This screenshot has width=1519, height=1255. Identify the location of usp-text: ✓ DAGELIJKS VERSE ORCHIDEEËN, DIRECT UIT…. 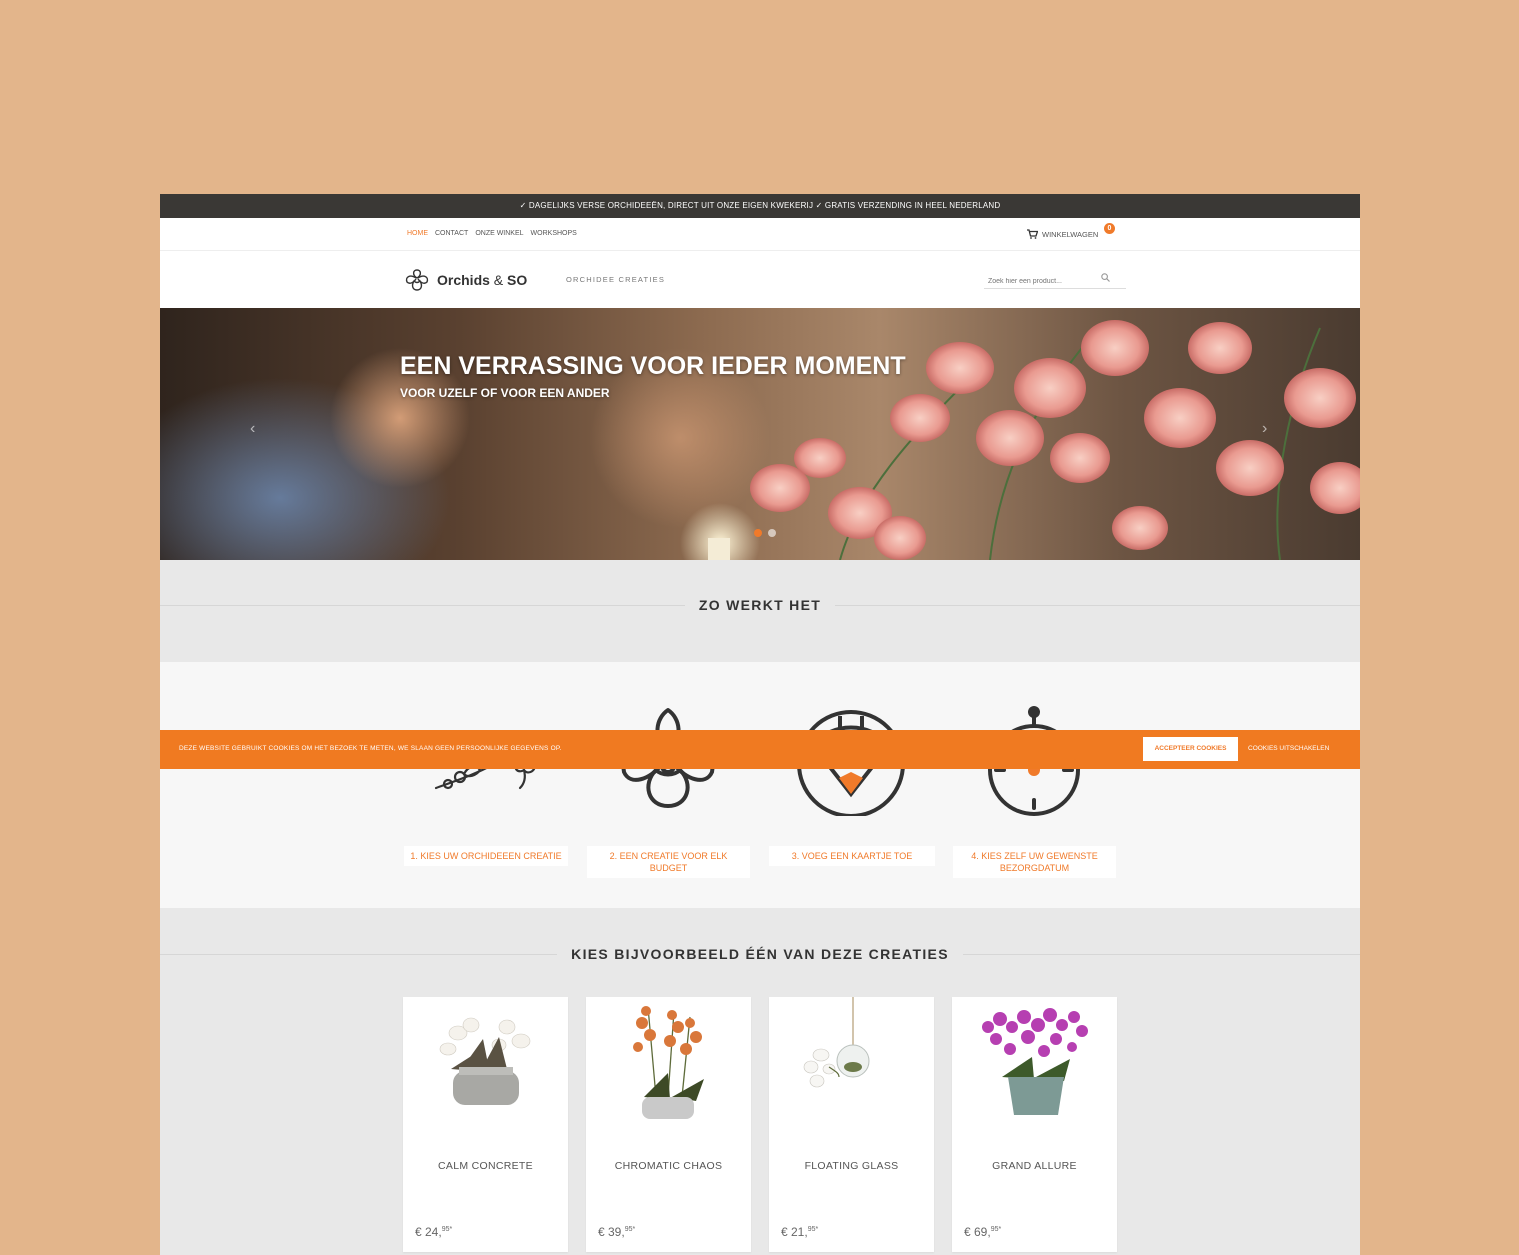
(760, 205).